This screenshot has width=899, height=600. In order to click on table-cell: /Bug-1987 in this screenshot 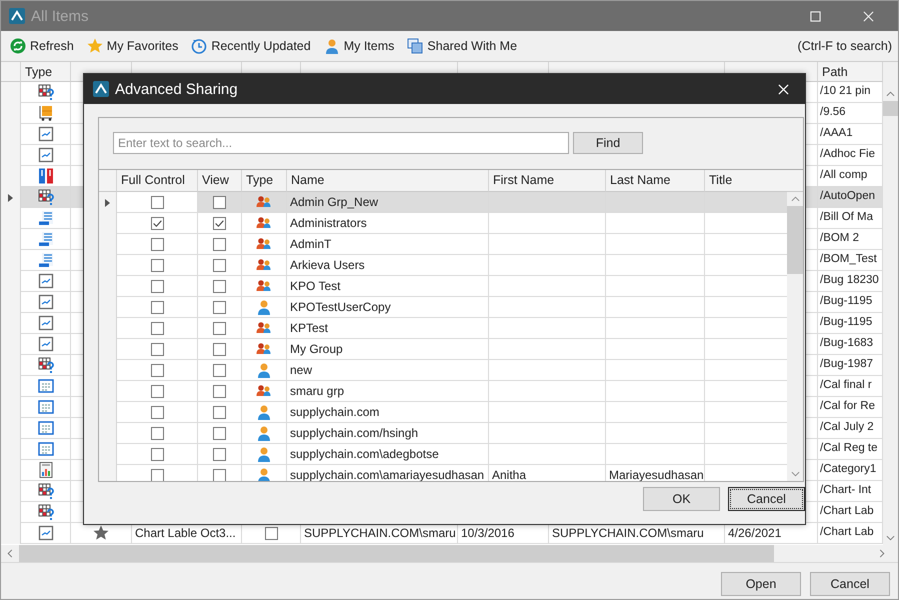, I will do `click(850, 365)`.